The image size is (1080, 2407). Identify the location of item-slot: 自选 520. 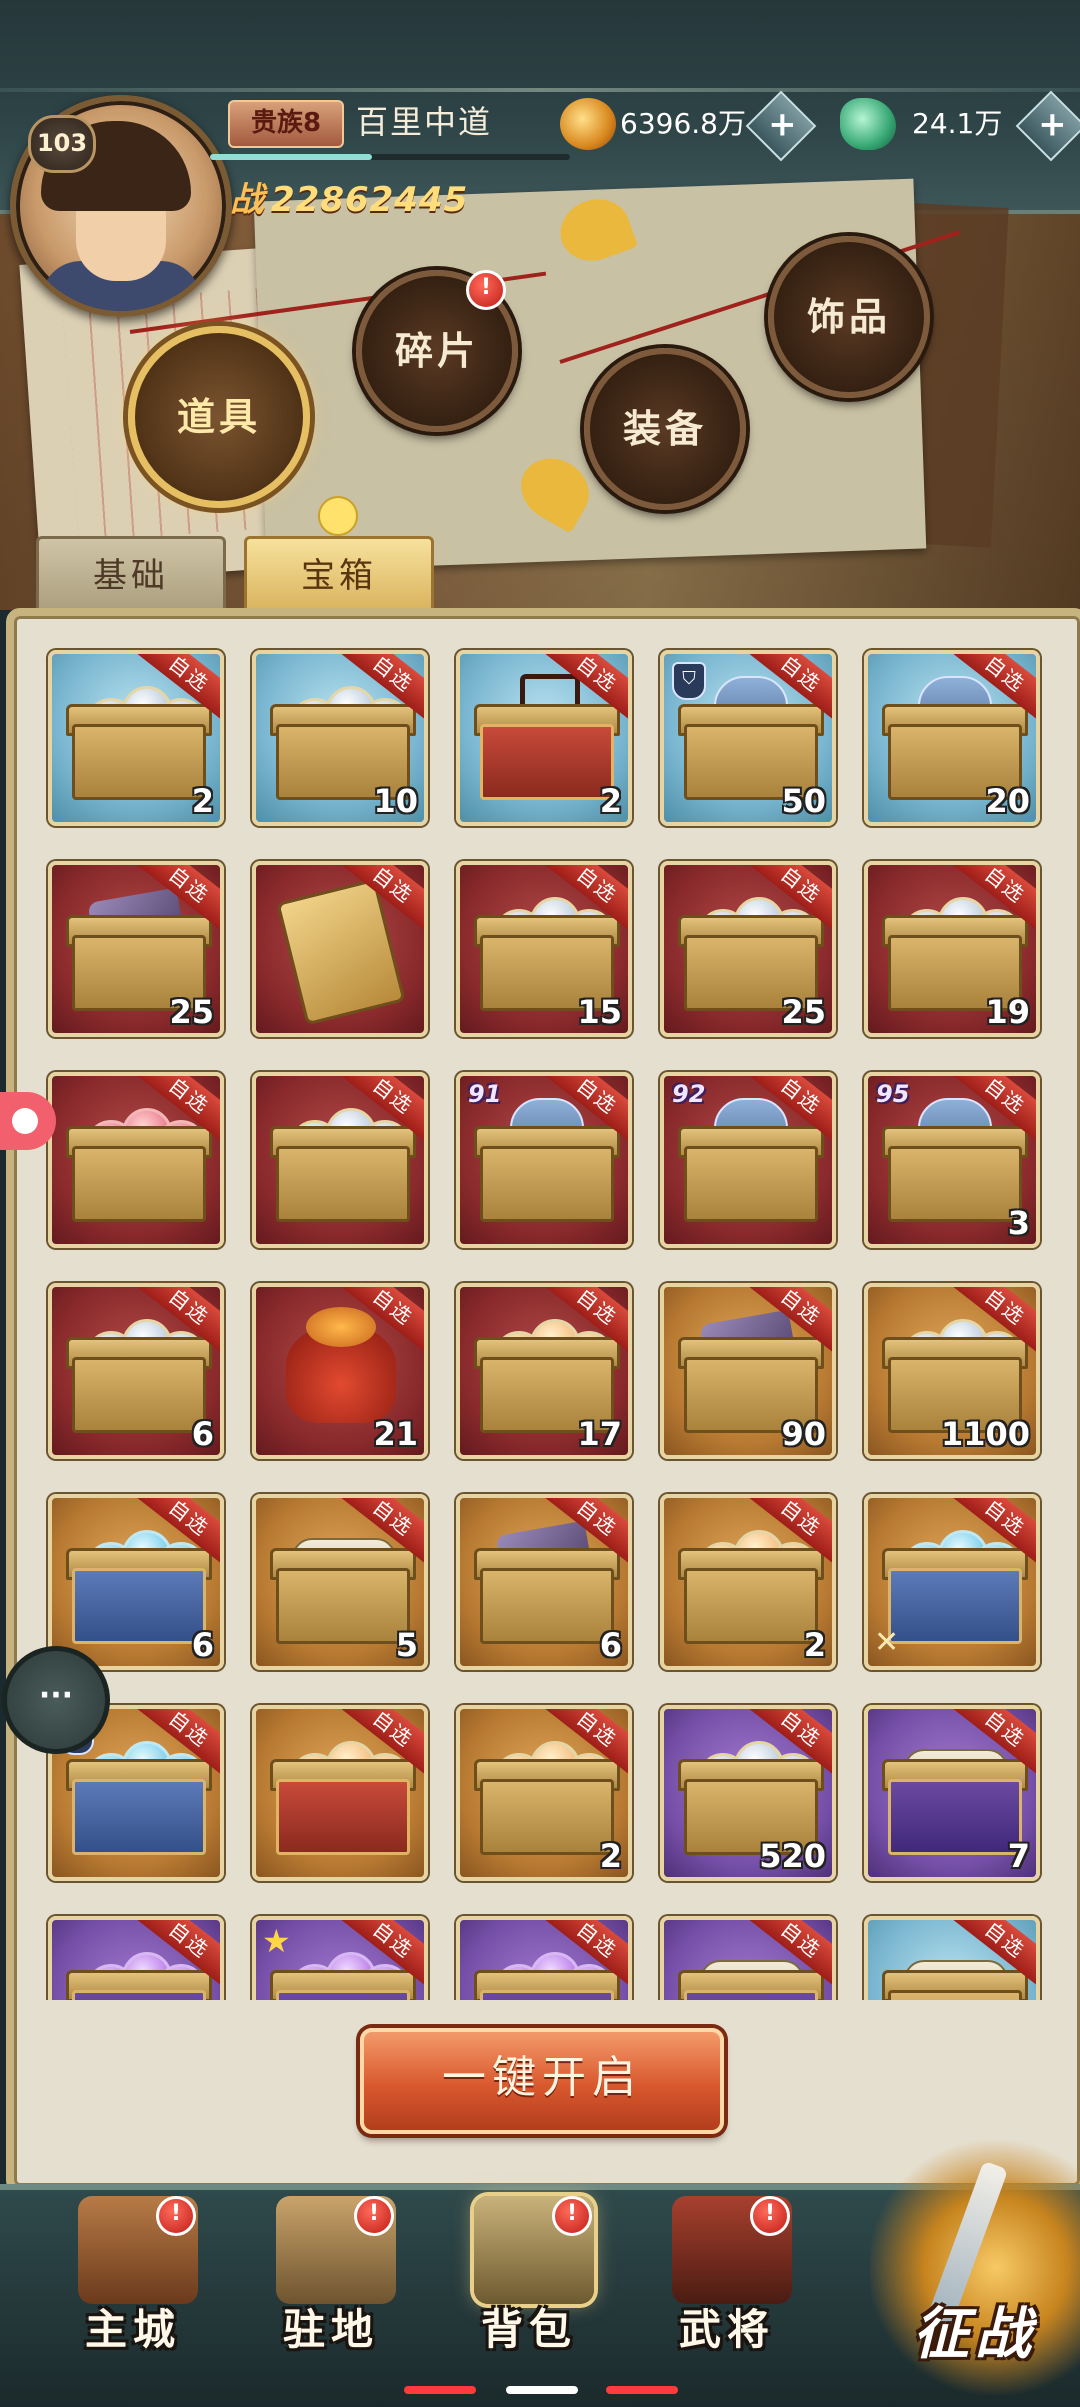
(748, 1793).